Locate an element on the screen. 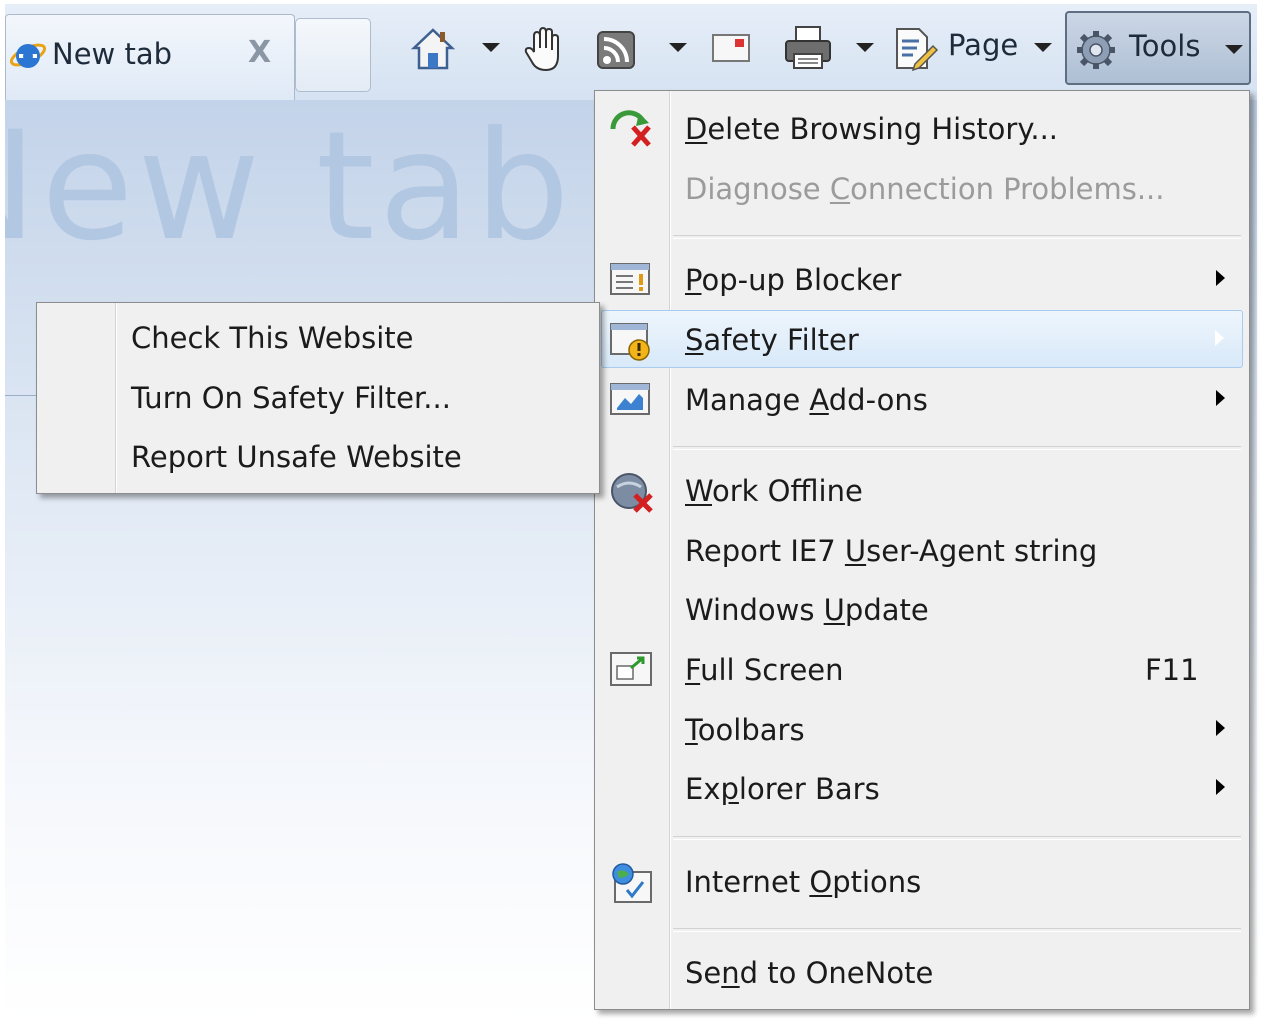 This screenshot has height=1024, width=1262. menu-item-work-offline: Work Offline is located at coordinates (922, 490).